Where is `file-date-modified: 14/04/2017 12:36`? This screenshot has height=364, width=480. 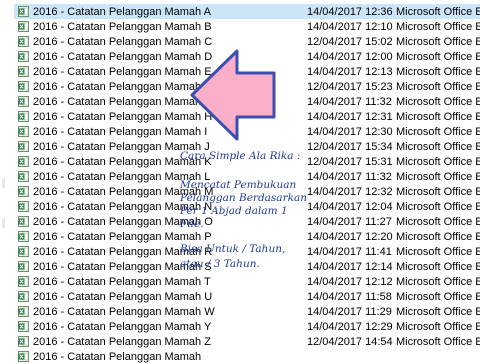
file-date-modified: 14/04/2017 12:36 is located at coordinates (350, 11).